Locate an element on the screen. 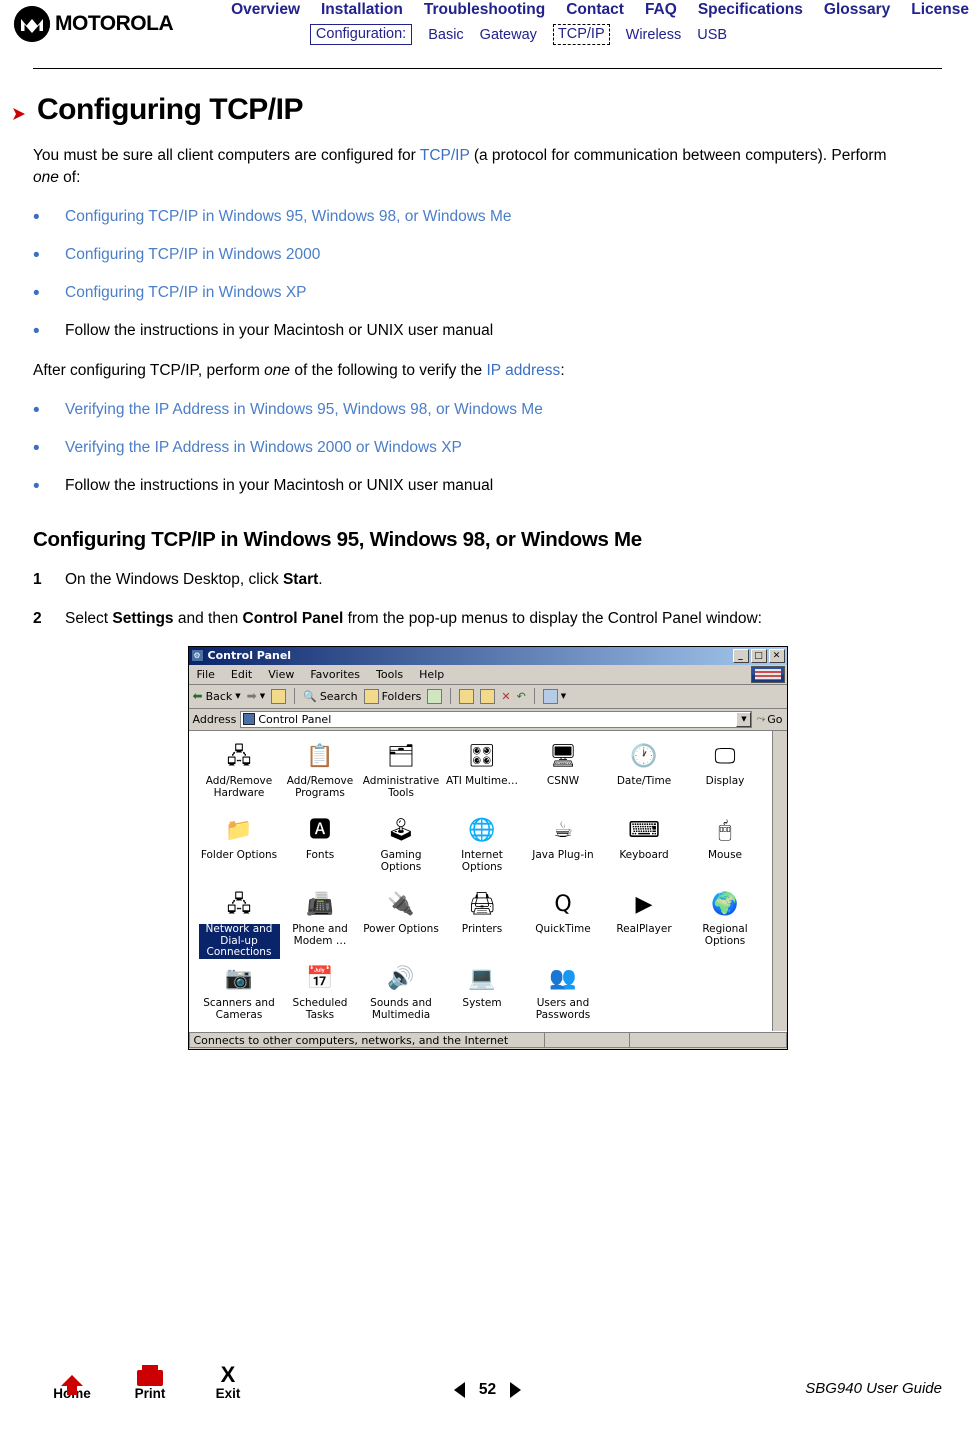 The height and width of the screenshot is (1433, 975). control-panel-item: 🌐 Internet Options is located at coordinates (482, 851).